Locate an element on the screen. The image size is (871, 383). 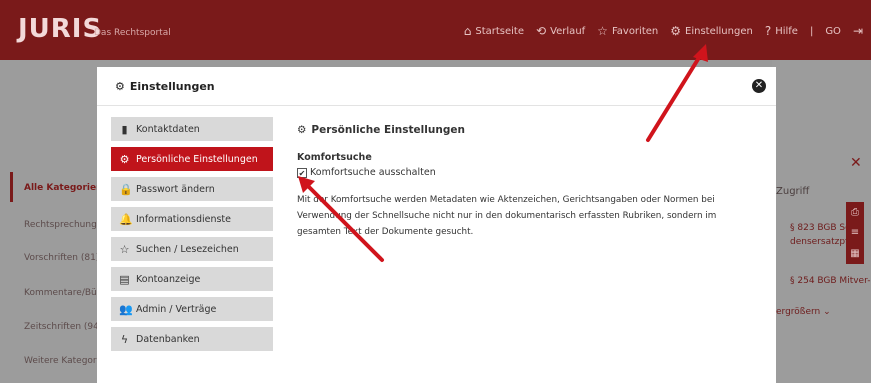
close-button: ✕ is located at coordinates (759, 86).